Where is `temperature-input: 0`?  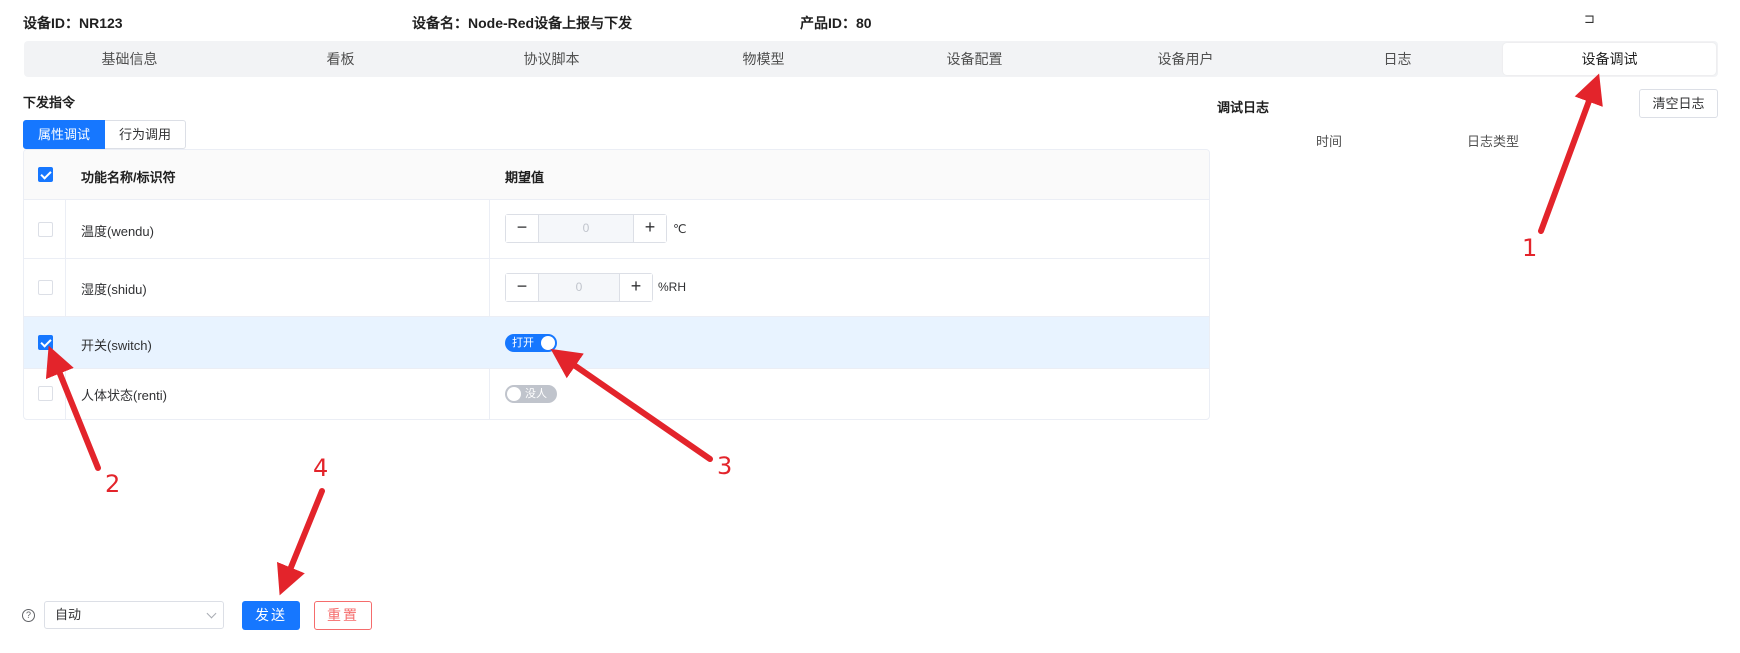
temperature-input: 0 is located at coordinates (586, 228).